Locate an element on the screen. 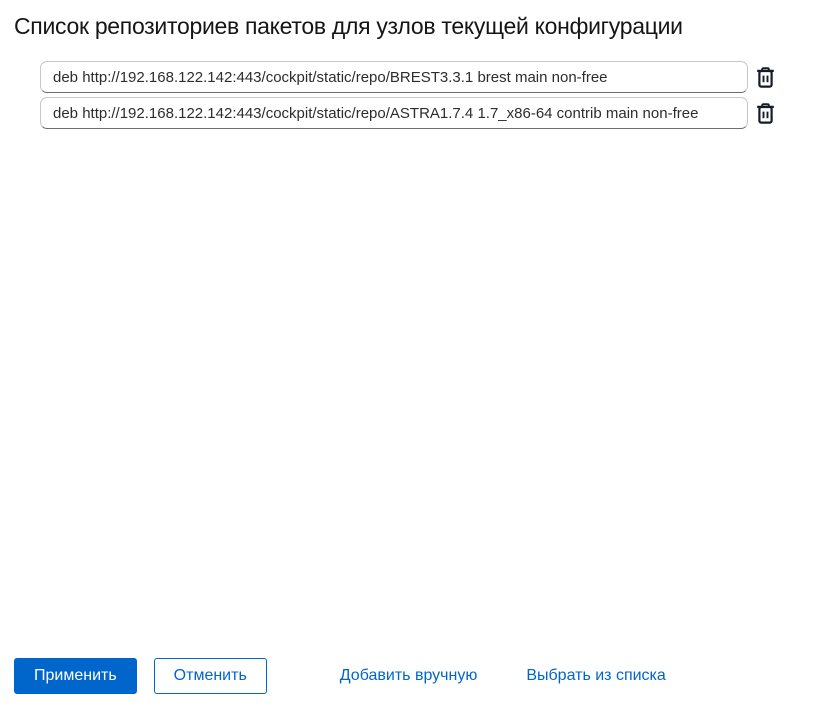 Image resolution: width=815 pixels, height=711 pixels. cancel-button: Отменить is located at coordinates (210, 676).